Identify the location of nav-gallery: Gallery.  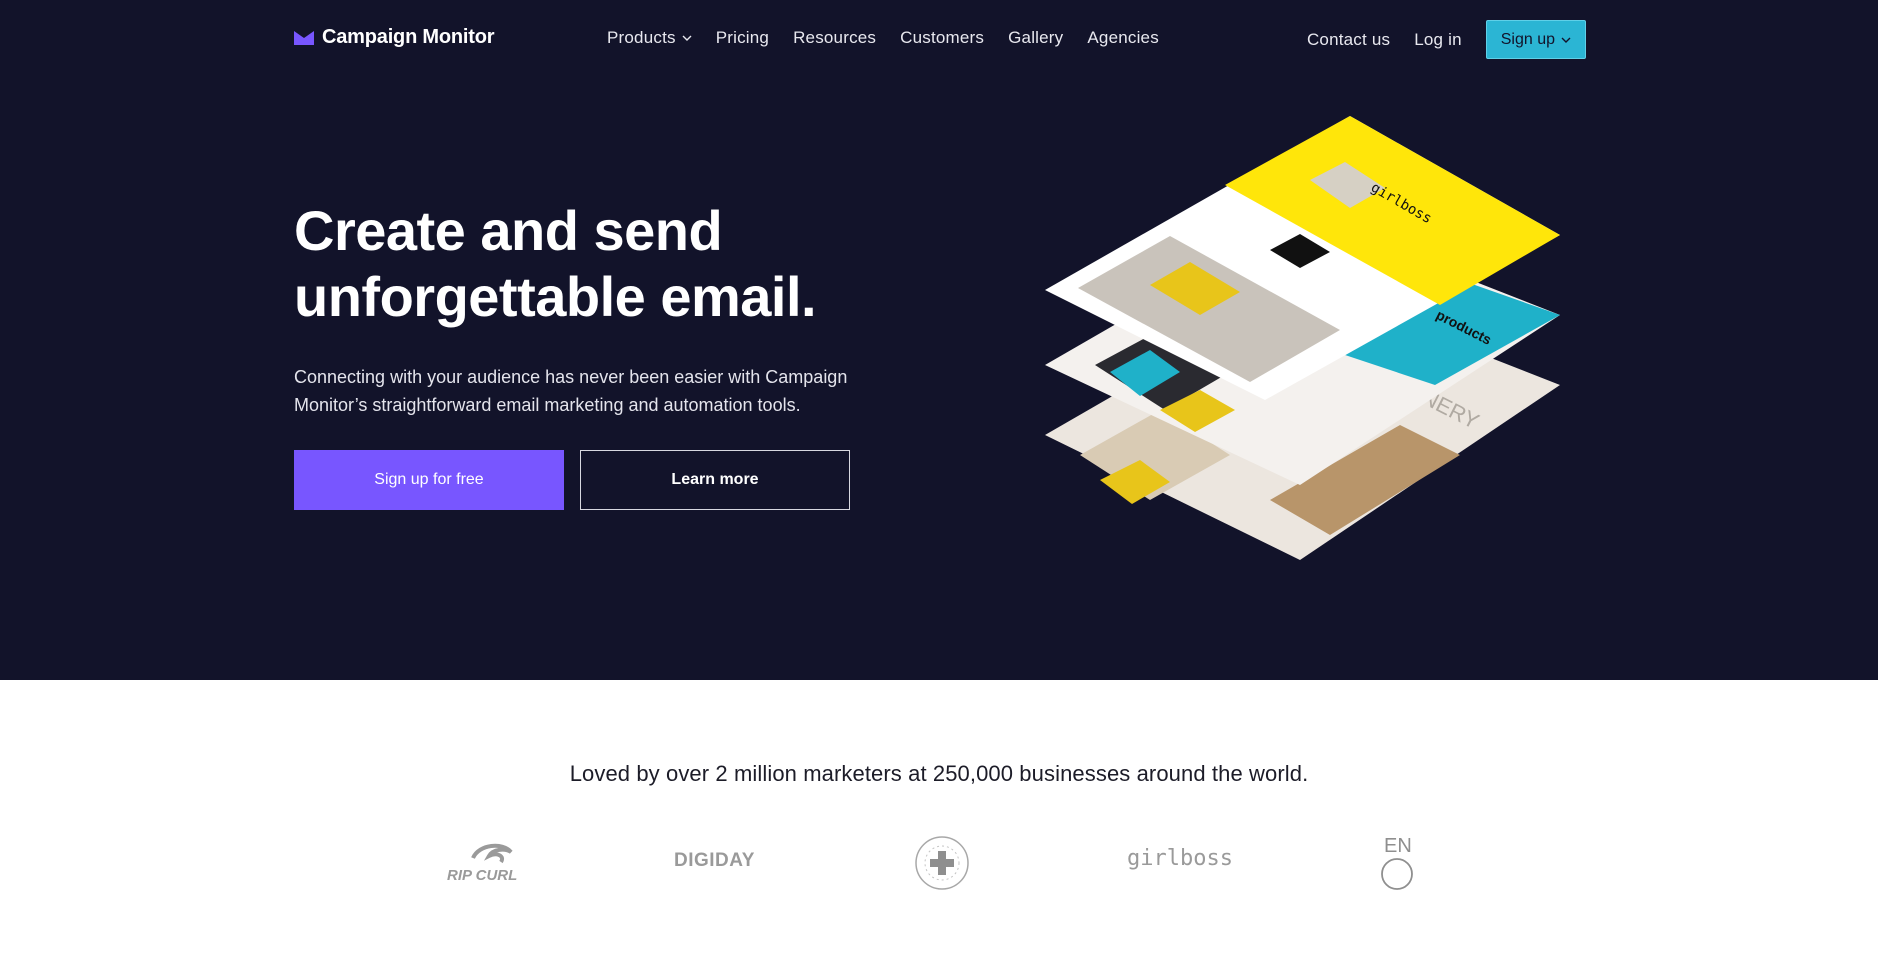
(1035, 38).